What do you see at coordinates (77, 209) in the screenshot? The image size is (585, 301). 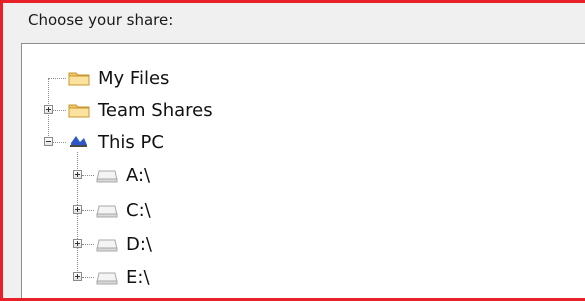 I see `expand-toggle-drive-c` at bounding box center [77, 209].